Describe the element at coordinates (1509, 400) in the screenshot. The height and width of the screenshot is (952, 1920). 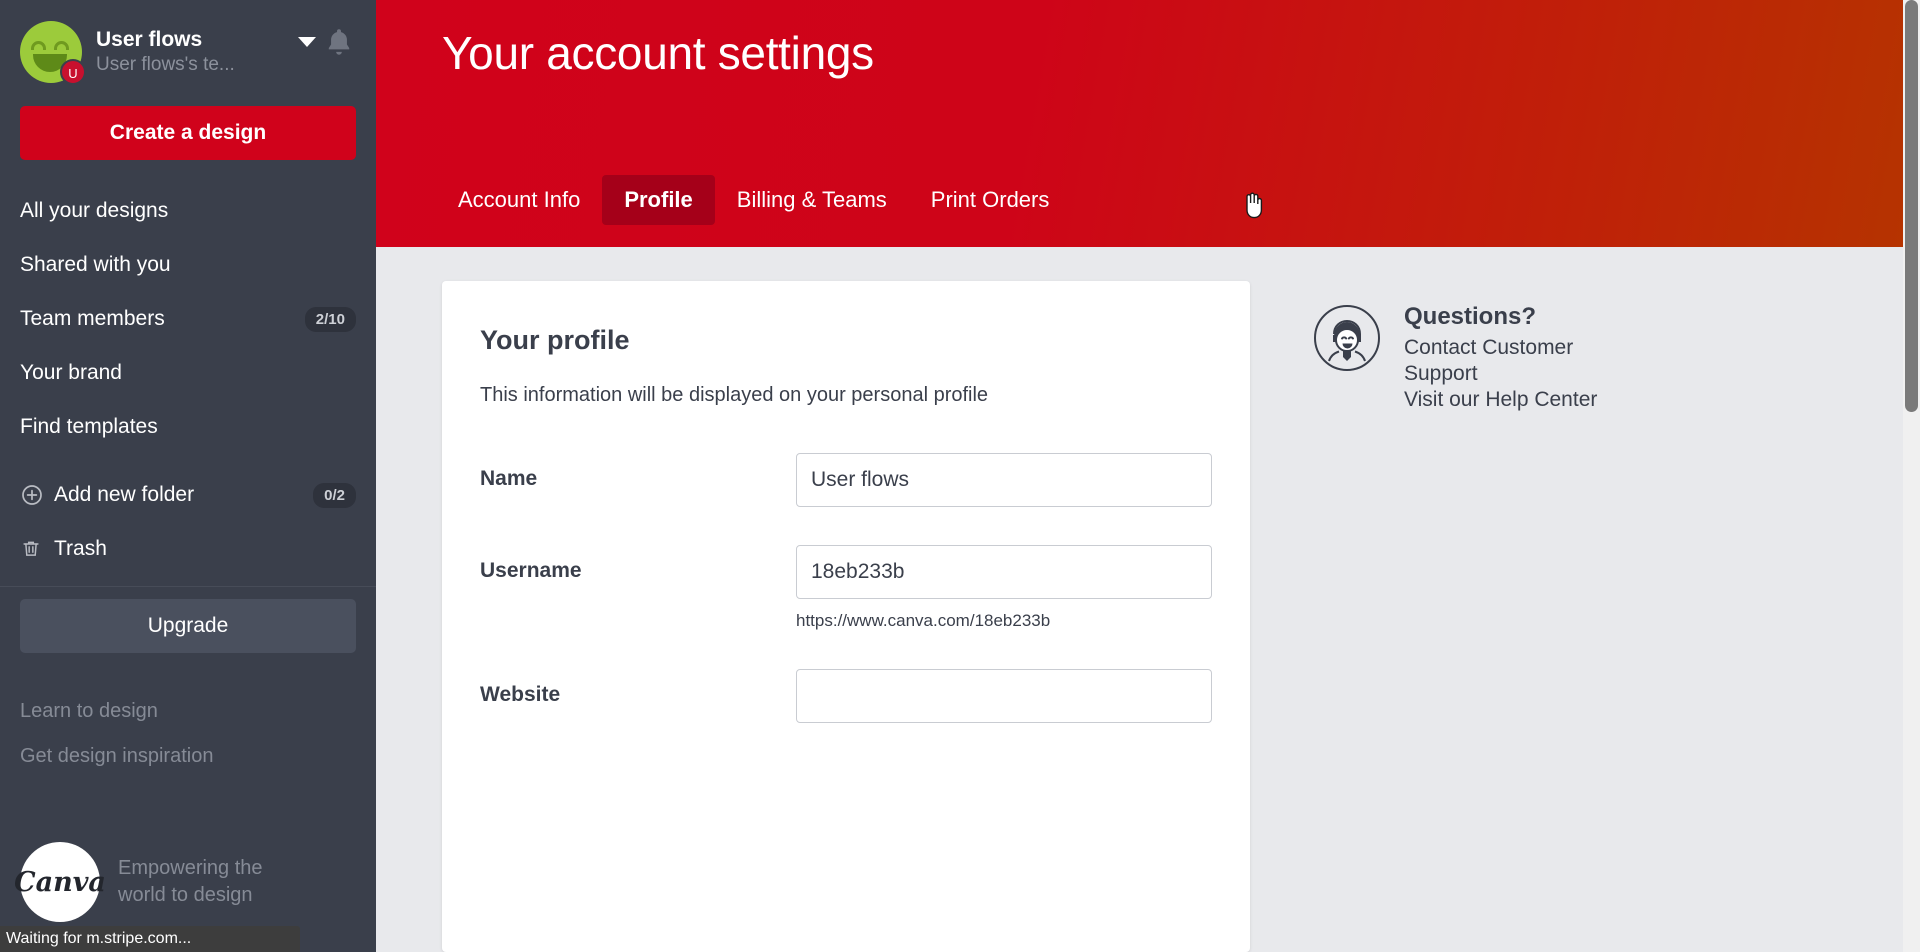
I see `visit-help-center-link: Visit our Help Center` at that location.